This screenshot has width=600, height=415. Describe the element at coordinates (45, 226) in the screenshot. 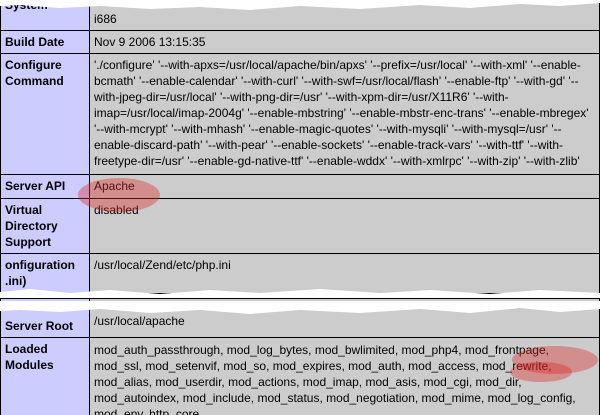

I see `row-key-virtual-directory-support: Virtual Directory Support` at that location.